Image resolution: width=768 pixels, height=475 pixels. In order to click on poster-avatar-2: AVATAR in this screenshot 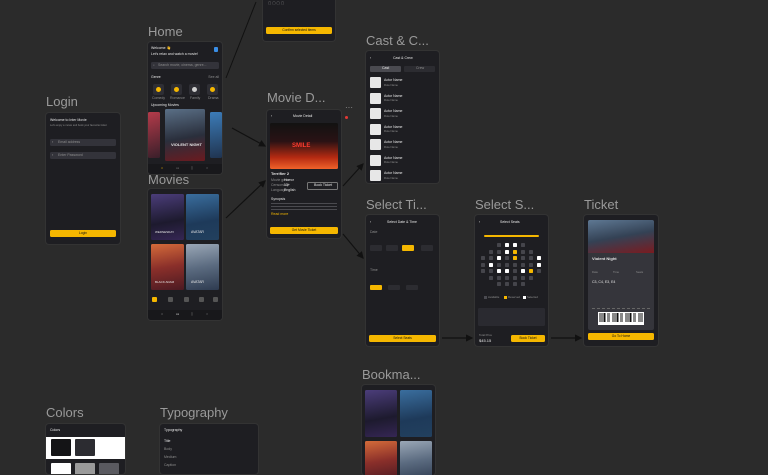, I will do `click(202, 267)`.